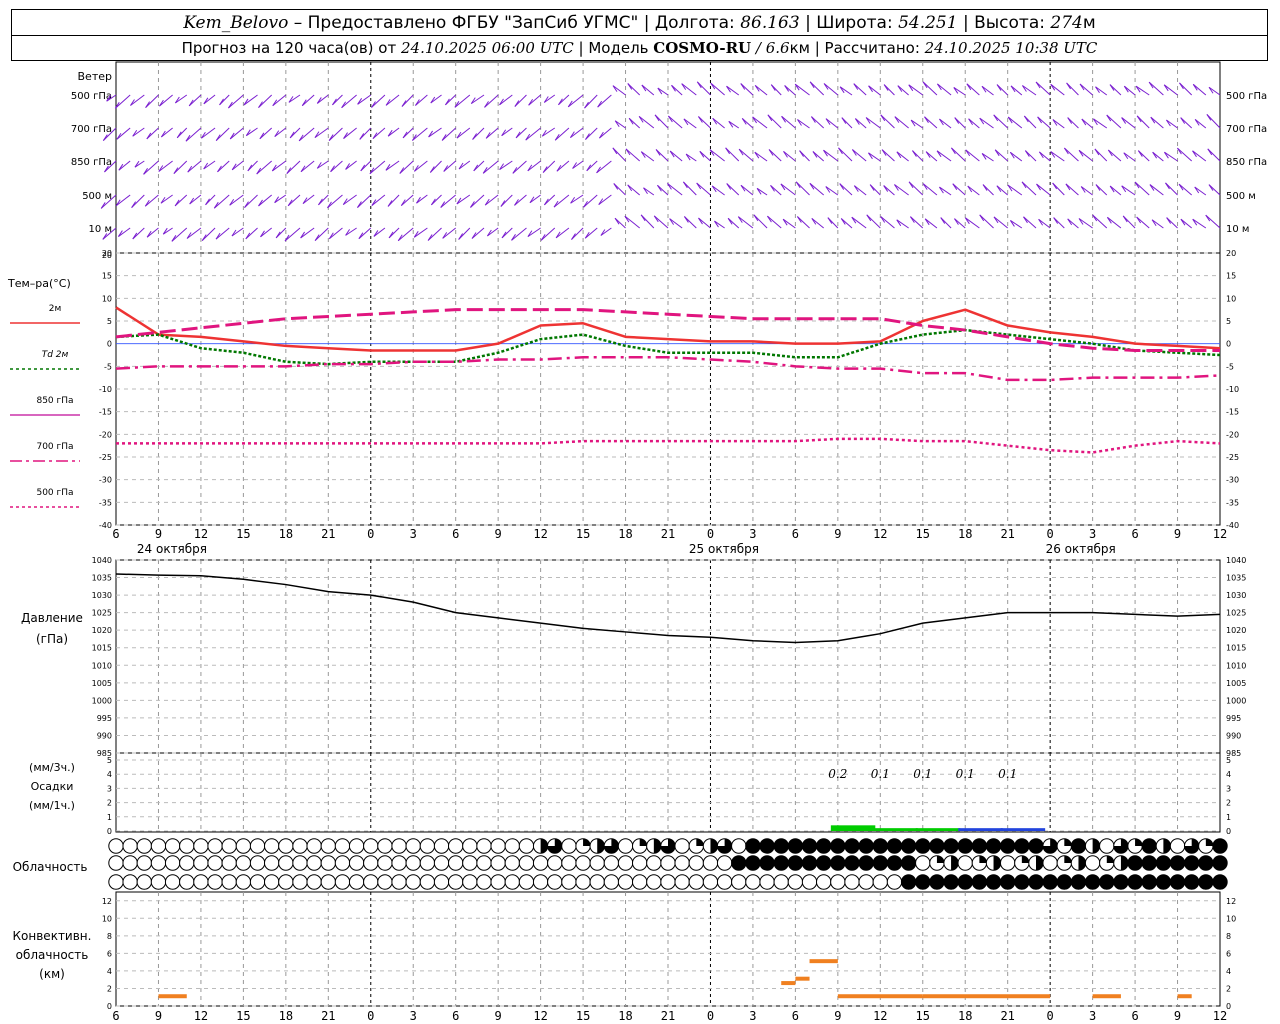 This screenshot has height=1024, width=1280. I want to click on hour-tick-label-bottom: 18, so click(965, 1016).